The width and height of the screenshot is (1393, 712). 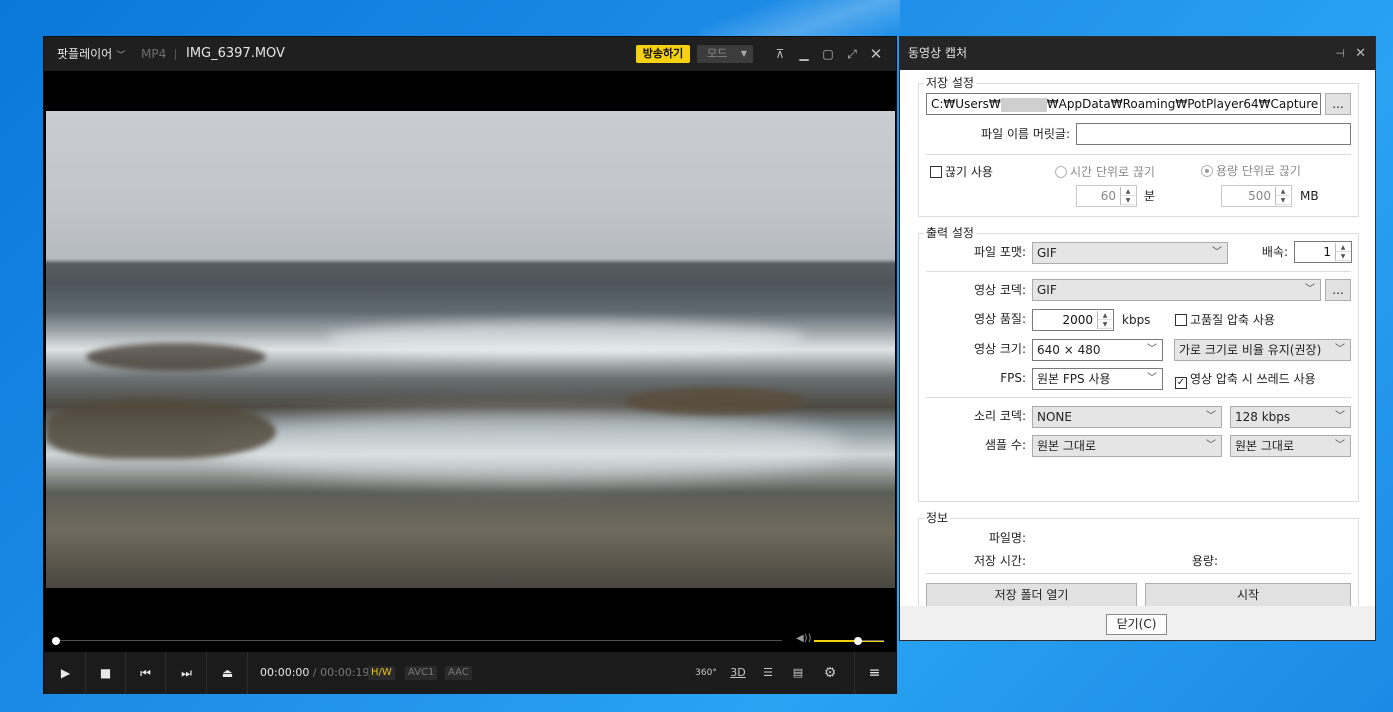 What do you see at coordinates (780, 54) in the screenshot?
I see `pin-icon: ⊼` at bounding box center [780, 54].